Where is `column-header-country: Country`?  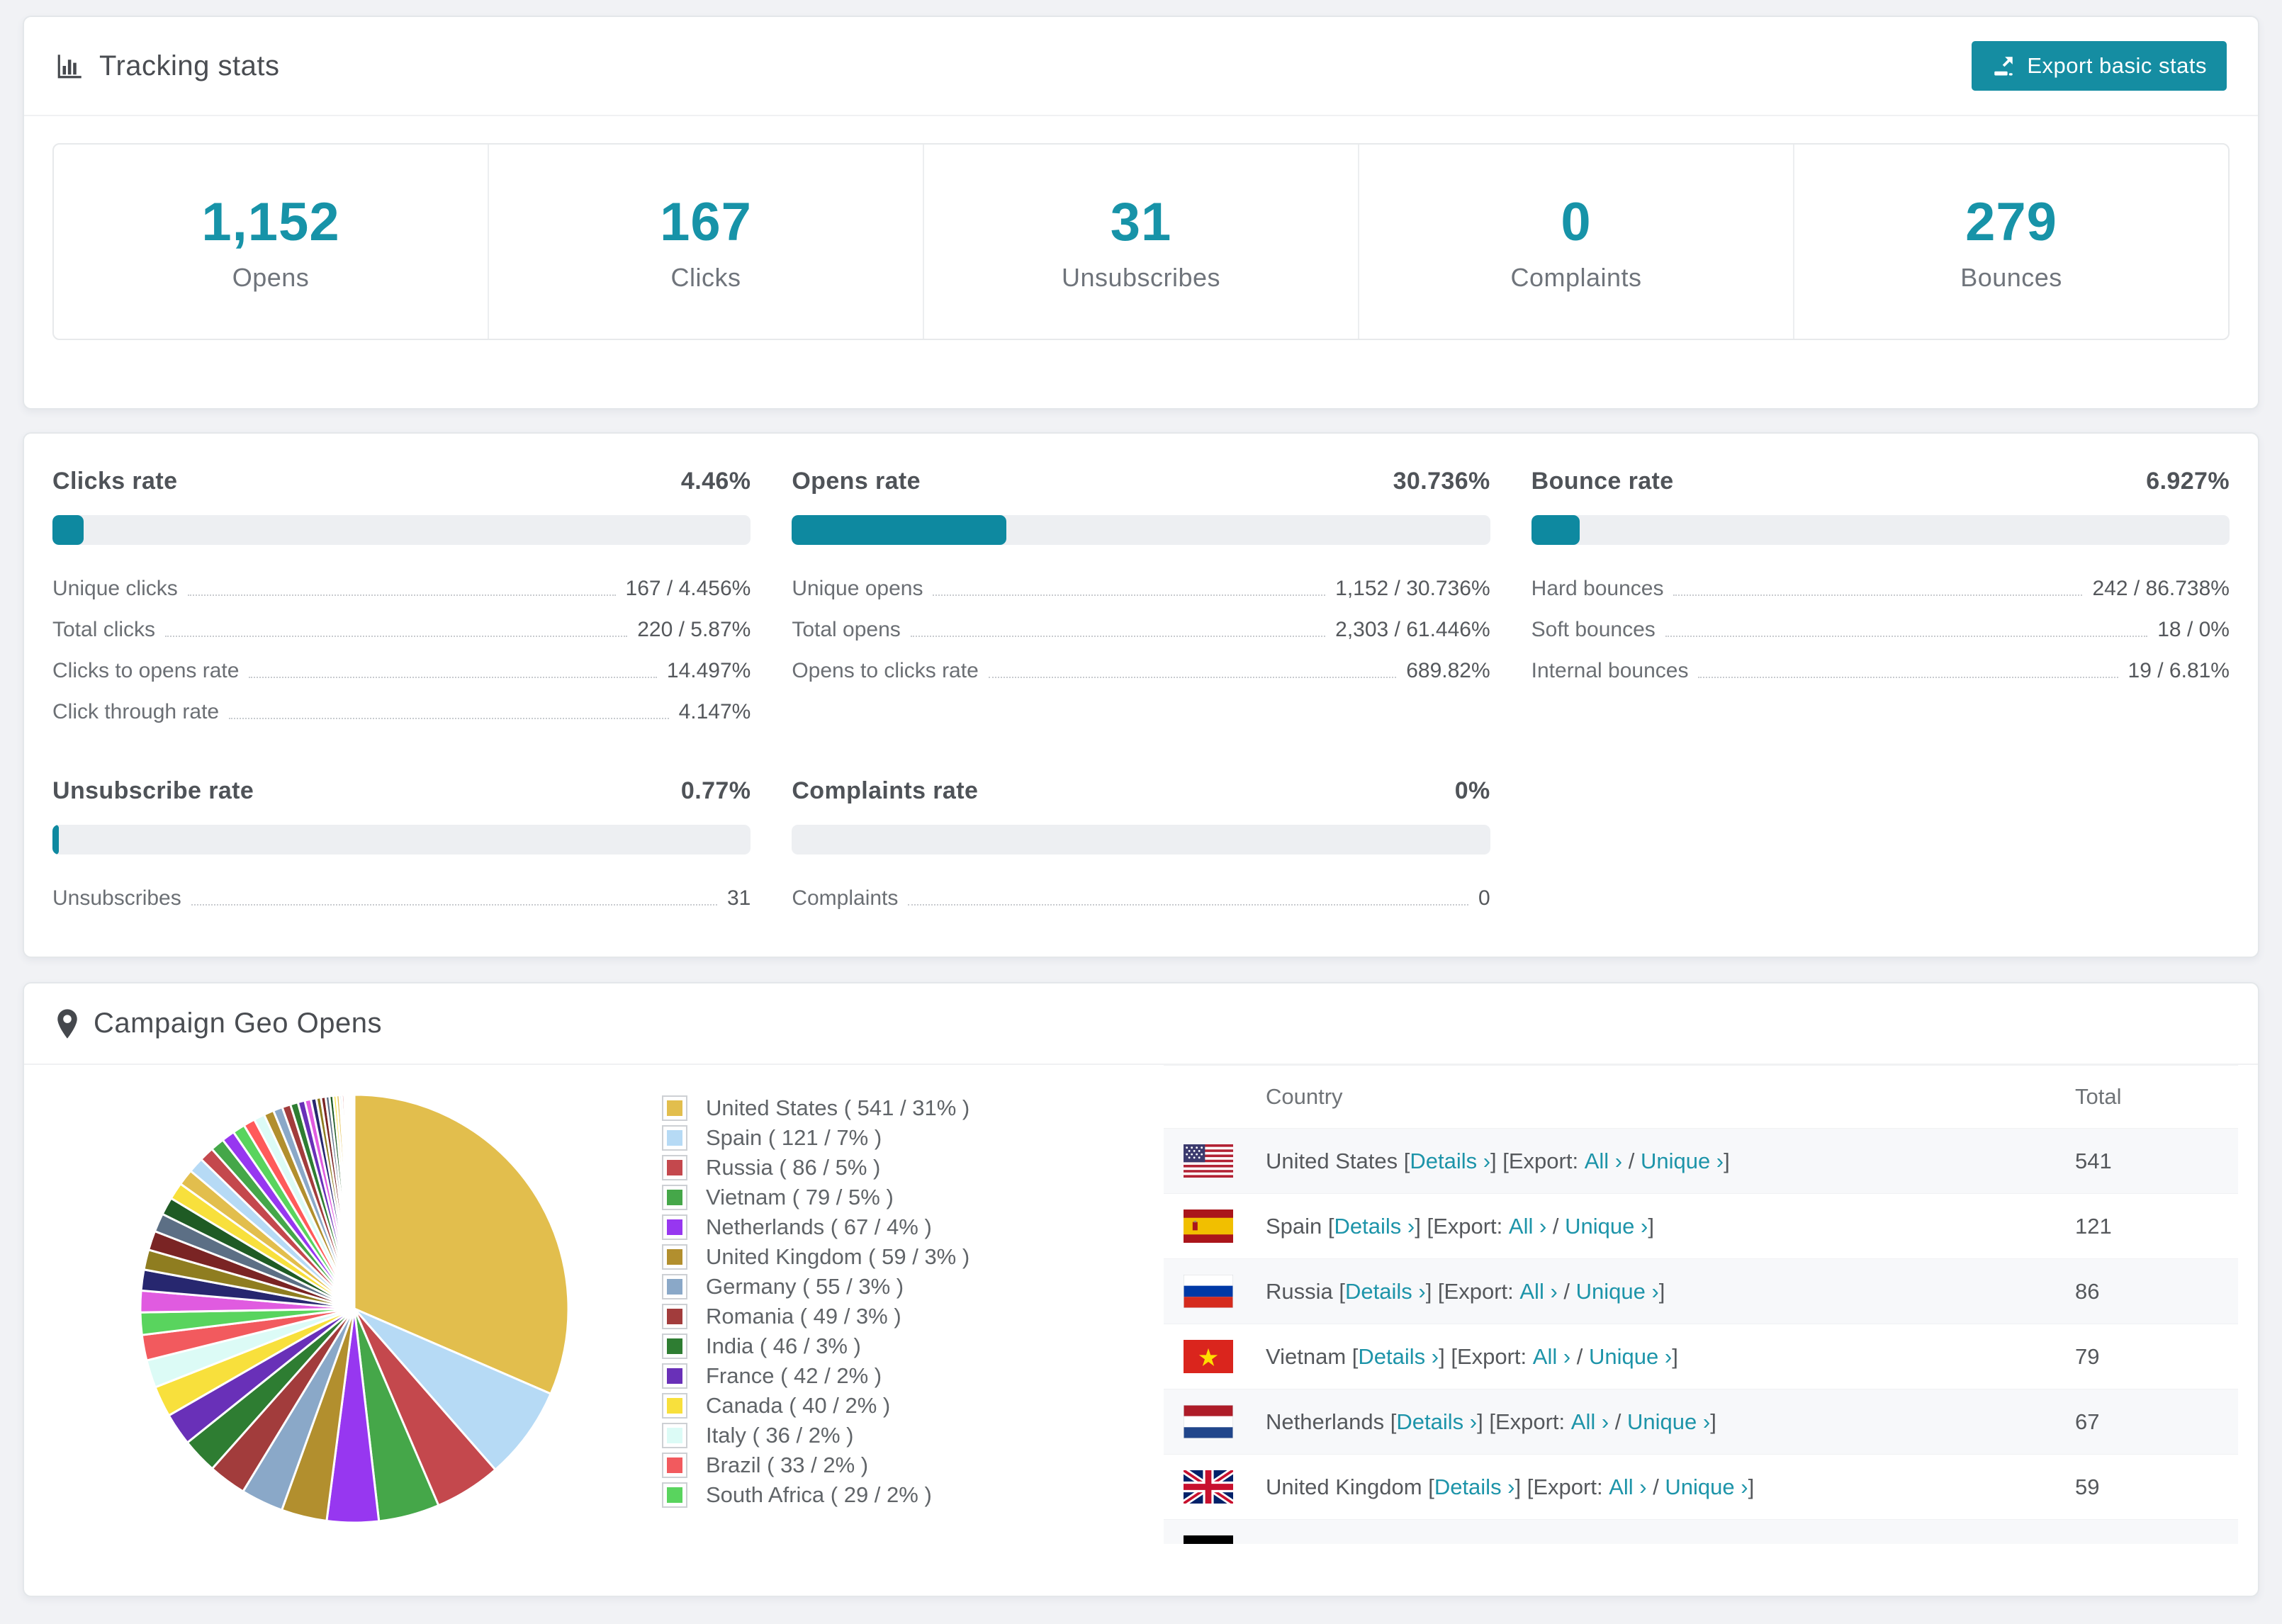
column-header-country: Country is located at coordinates (1305, 1097).